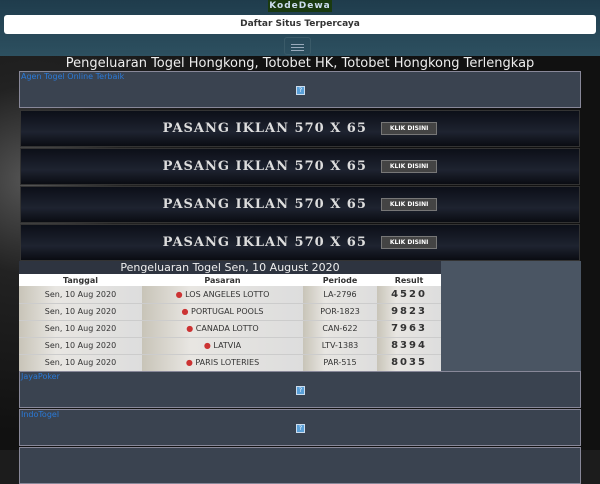 The height and width of the screenshot is (484, 600). Describe the element at coordinates (409, 346) in the screenshot. I see `cell-result: 8394` at that location.